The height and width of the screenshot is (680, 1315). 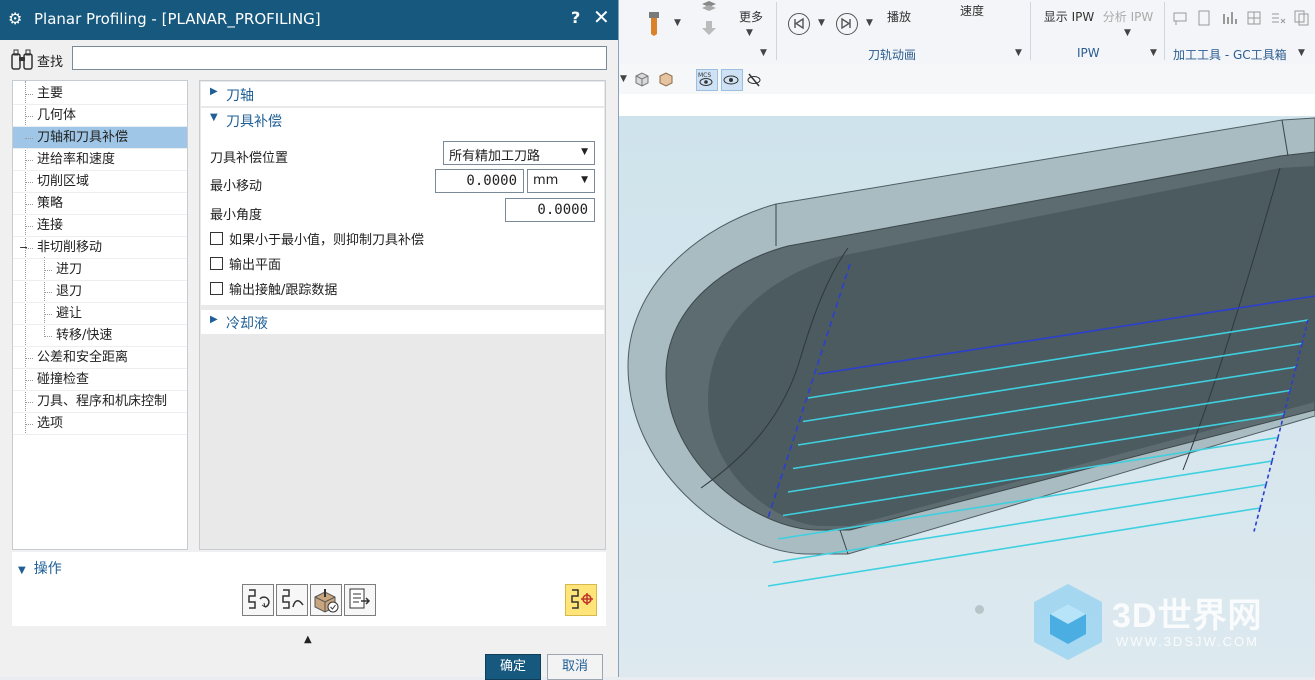 I want to click on section-tool-compensation: ▼ 刀具补偿, so click(x=402, y=120).